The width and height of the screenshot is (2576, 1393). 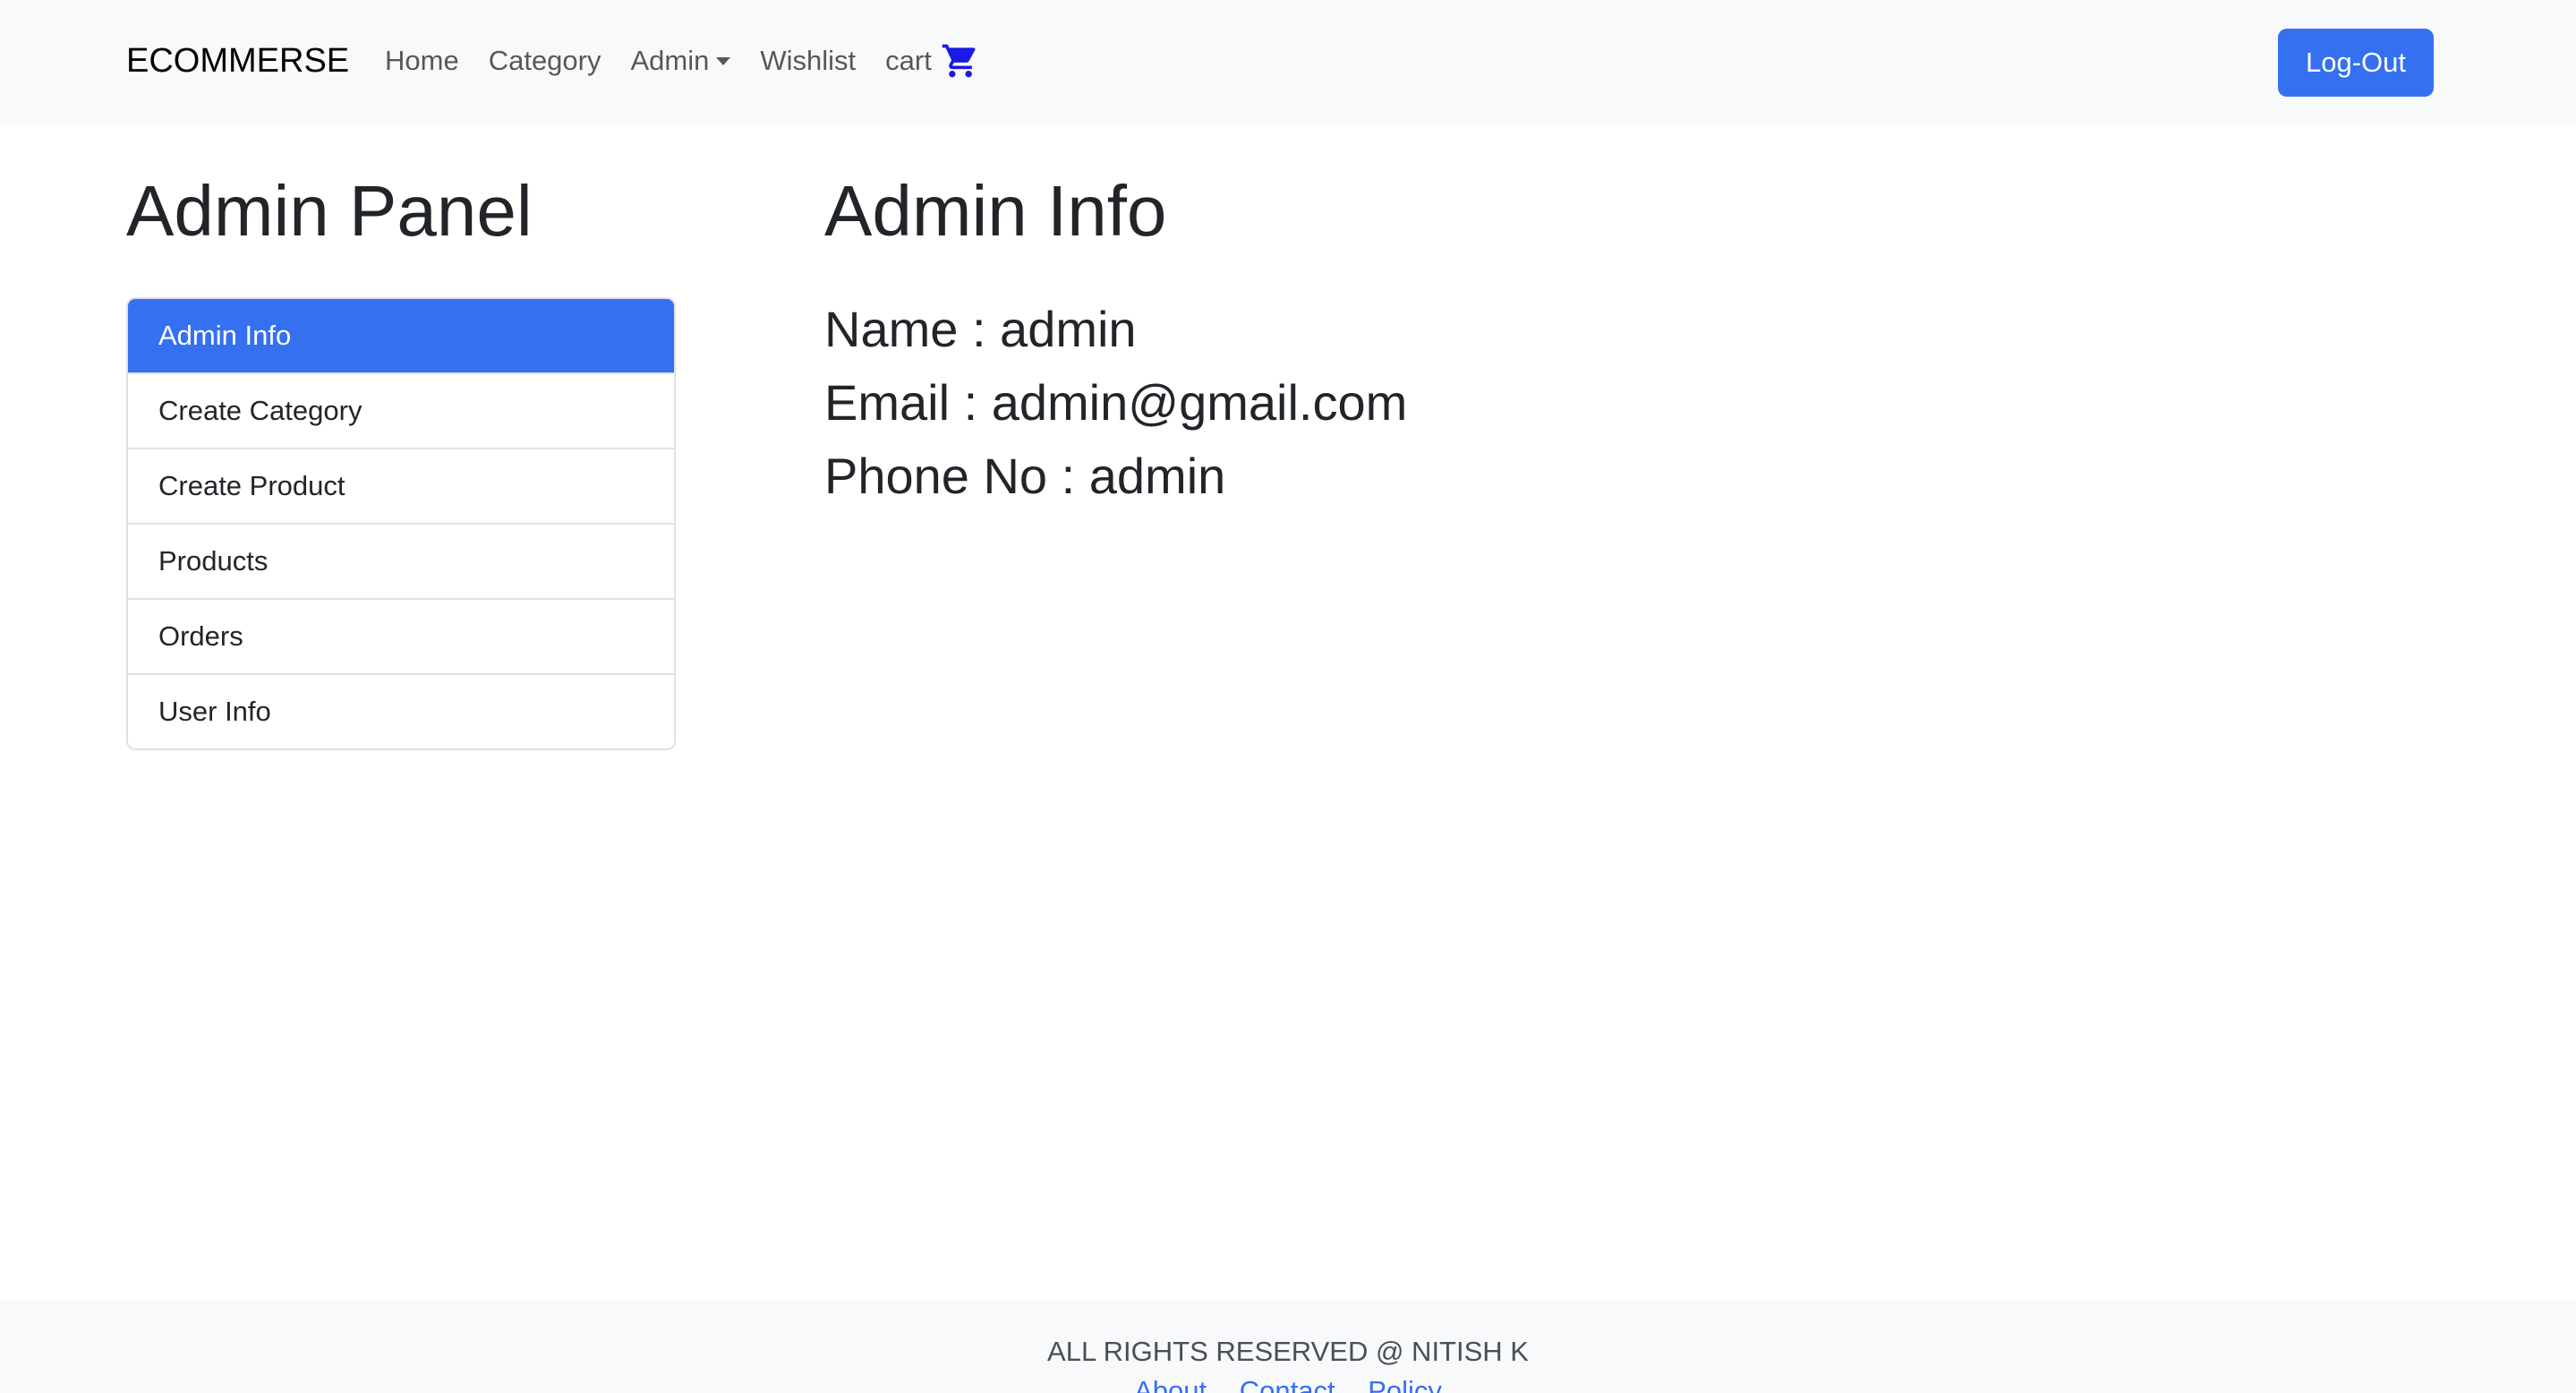 I want to click on footer-link-contact: Contact, so click(x=1287, y=1384).